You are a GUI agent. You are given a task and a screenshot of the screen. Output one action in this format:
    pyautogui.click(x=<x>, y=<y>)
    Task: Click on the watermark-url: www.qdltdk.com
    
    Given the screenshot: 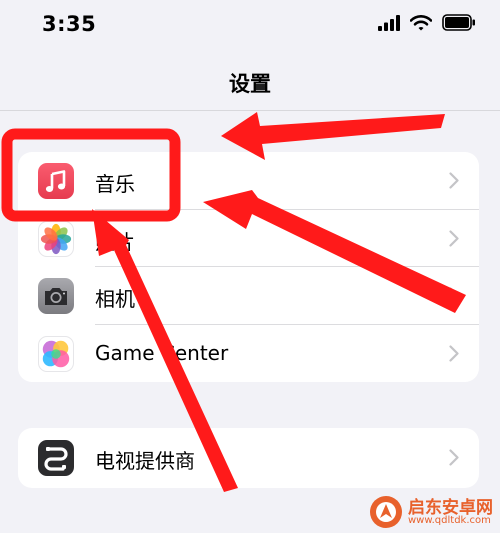 What is the action you would take?
    pyautogui.click(x=449, y=520)
    